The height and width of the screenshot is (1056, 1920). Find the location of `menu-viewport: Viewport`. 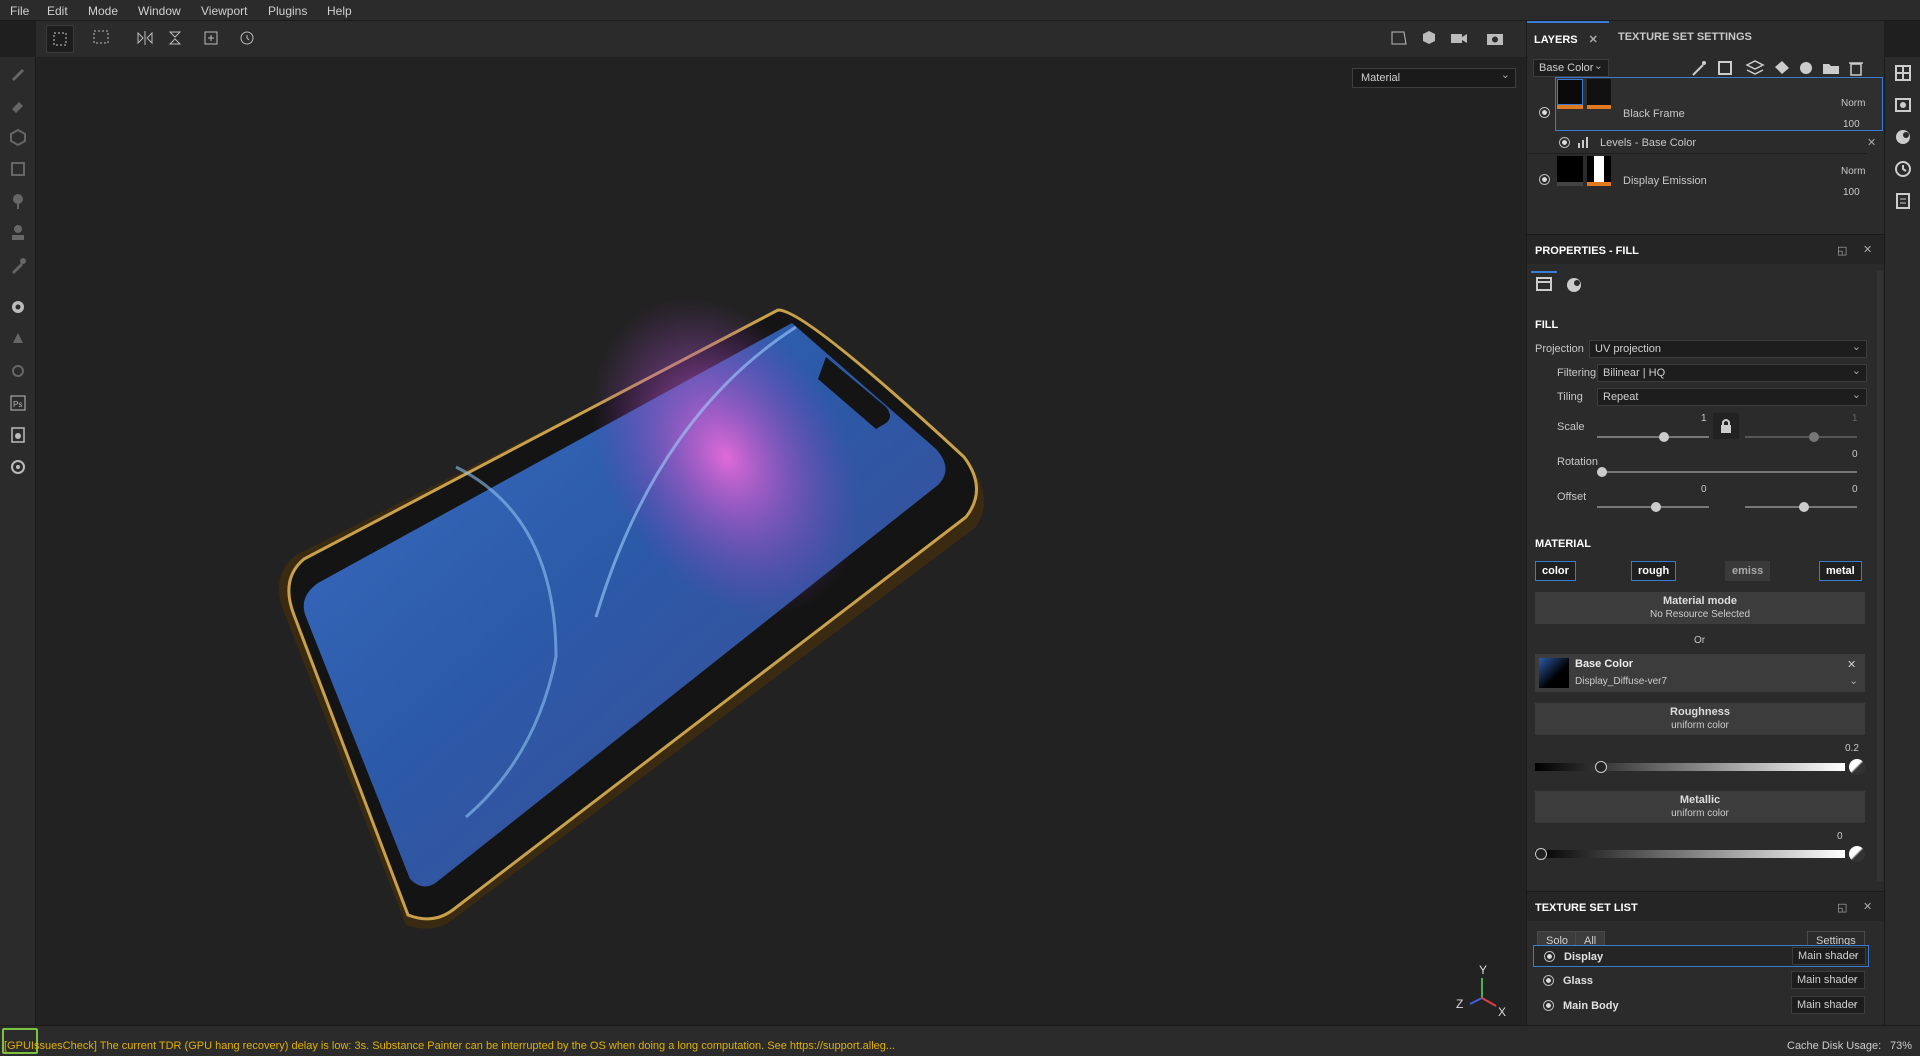

menu-viewport: Viewport is located at coordinates (224, 11).